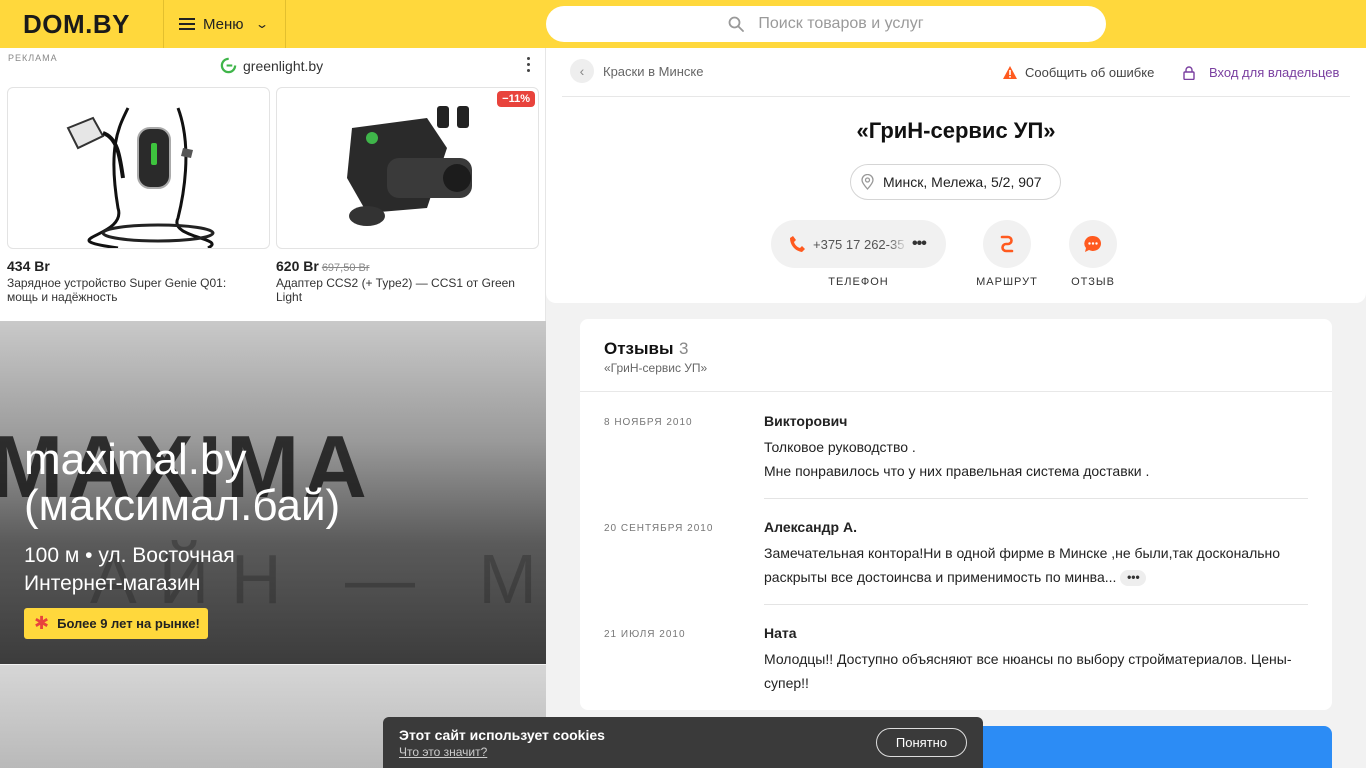  I want to click on review-author: Александр А., so click(810, 527).